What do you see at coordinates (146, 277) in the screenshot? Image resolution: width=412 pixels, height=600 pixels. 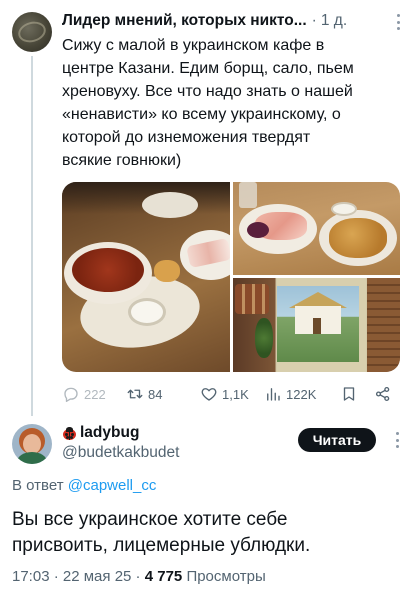 I see `photo-borscht` at bounding box center [146, 277].